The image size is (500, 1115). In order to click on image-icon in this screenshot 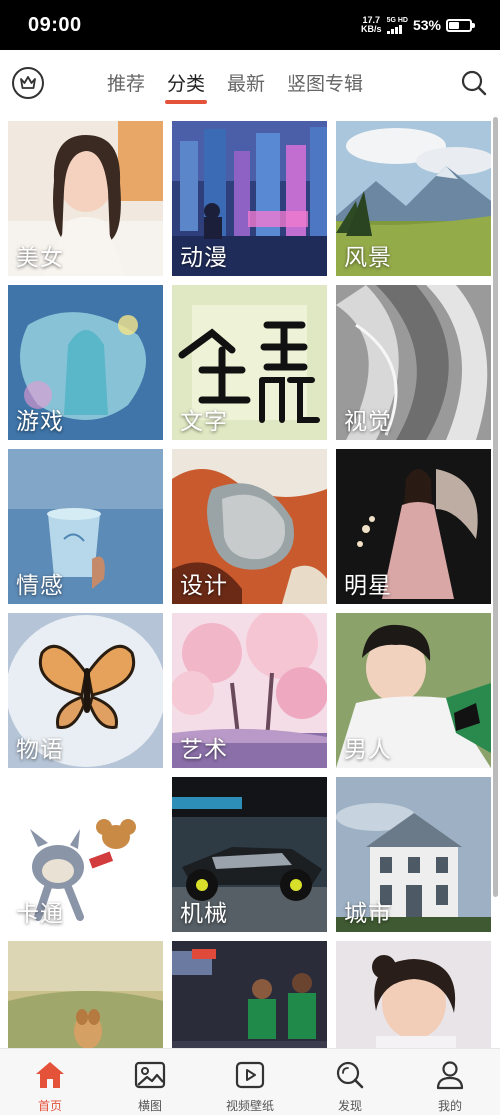, I will do `click(150, 1075)`.